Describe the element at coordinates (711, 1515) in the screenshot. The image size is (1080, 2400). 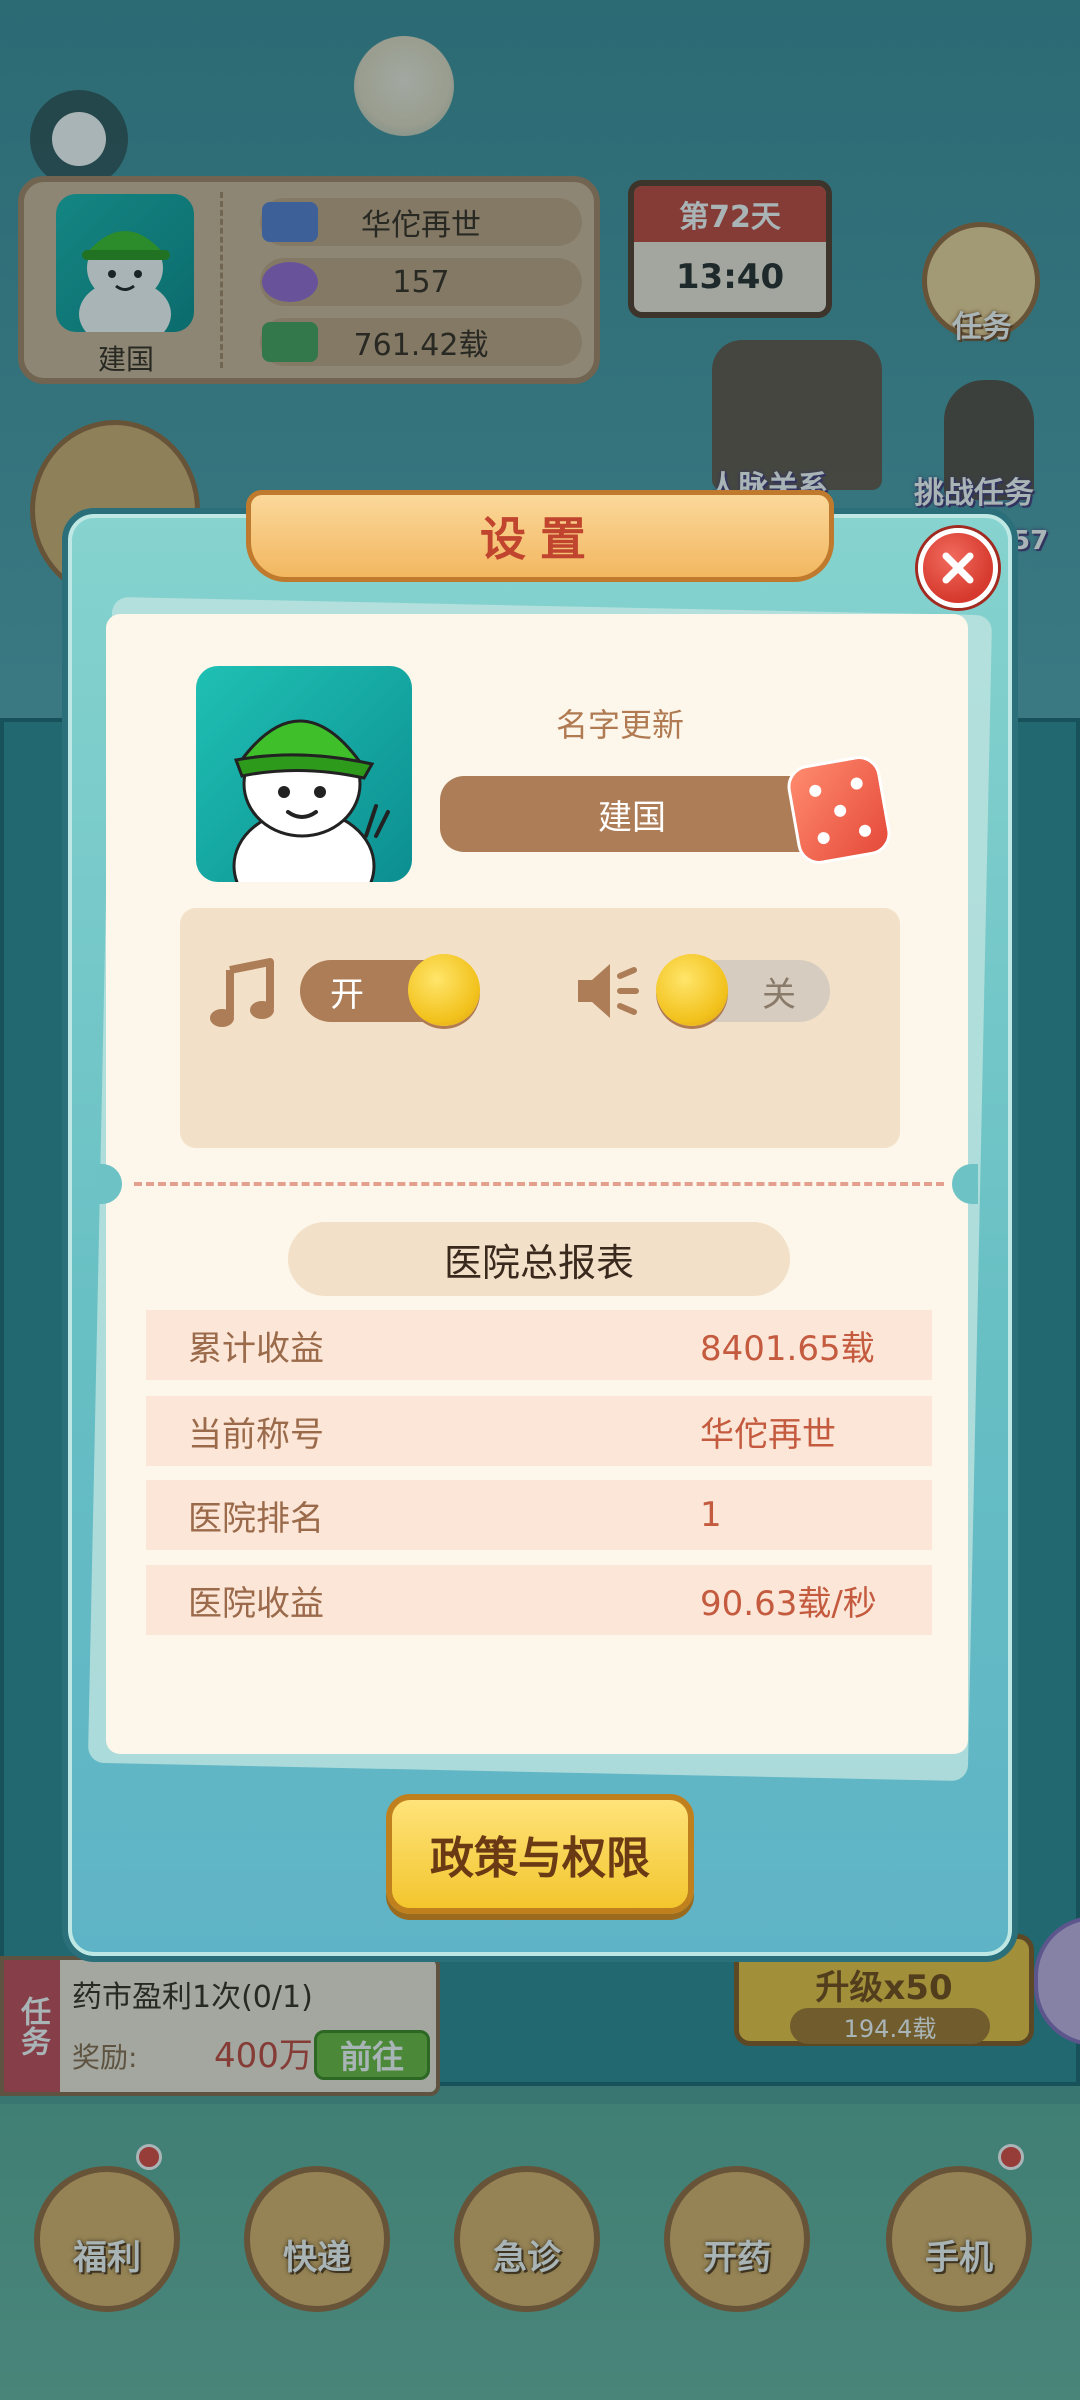
I see `report-row-value: 1` at that location.